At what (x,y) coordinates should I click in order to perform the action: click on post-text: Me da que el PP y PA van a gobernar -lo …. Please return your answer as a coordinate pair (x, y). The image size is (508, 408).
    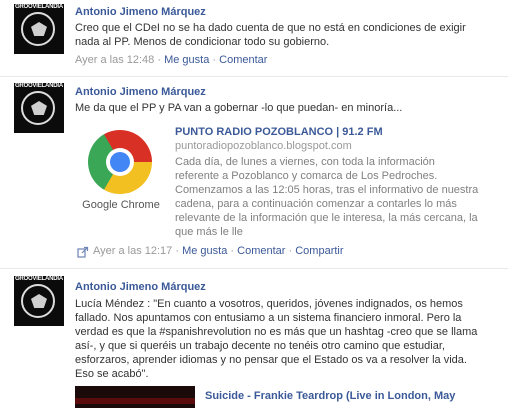
    Looking at the image, I should click on (239, 108).